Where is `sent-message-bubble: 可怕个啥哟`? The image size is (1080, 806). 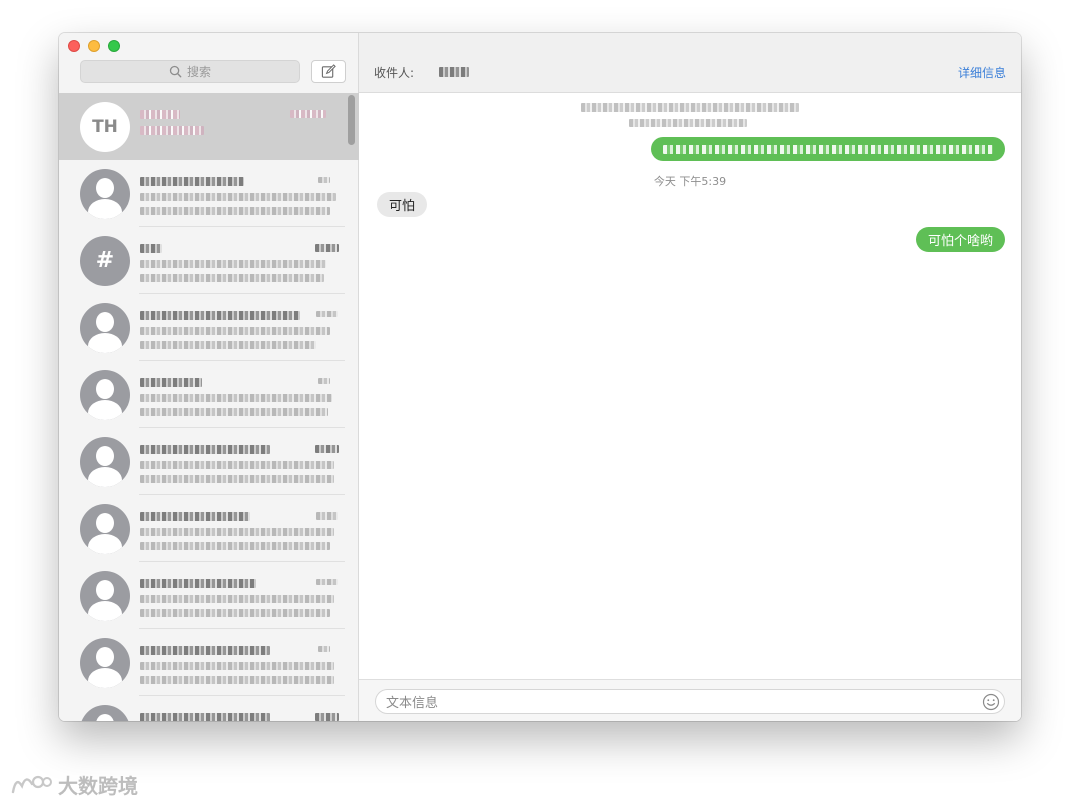
sent-message-bubble: 可怕个啥哟 is located at coordinates (960, 239).